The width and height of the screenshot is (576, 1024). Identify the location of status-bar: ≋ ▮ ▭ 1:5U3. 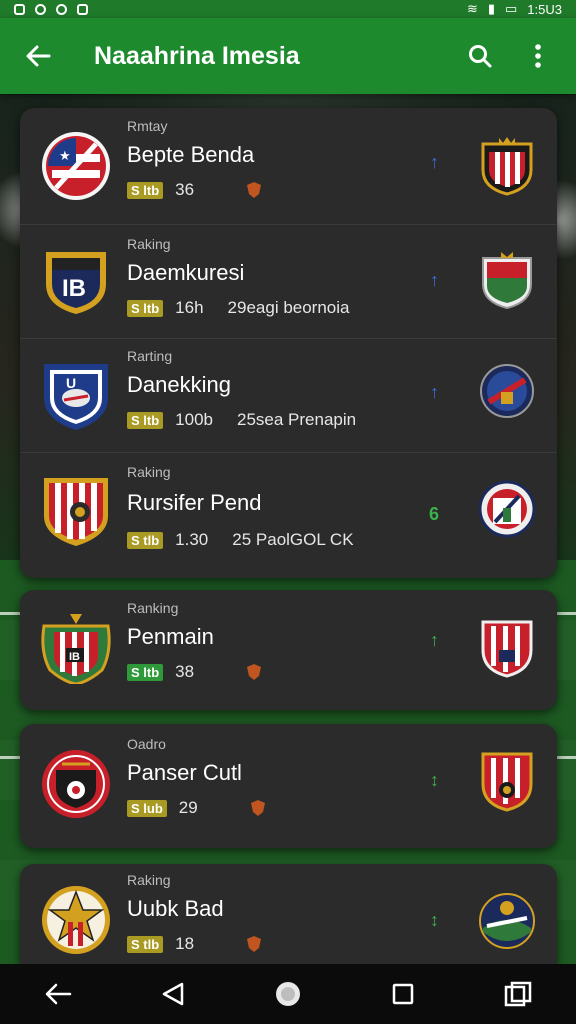
(288, 9).